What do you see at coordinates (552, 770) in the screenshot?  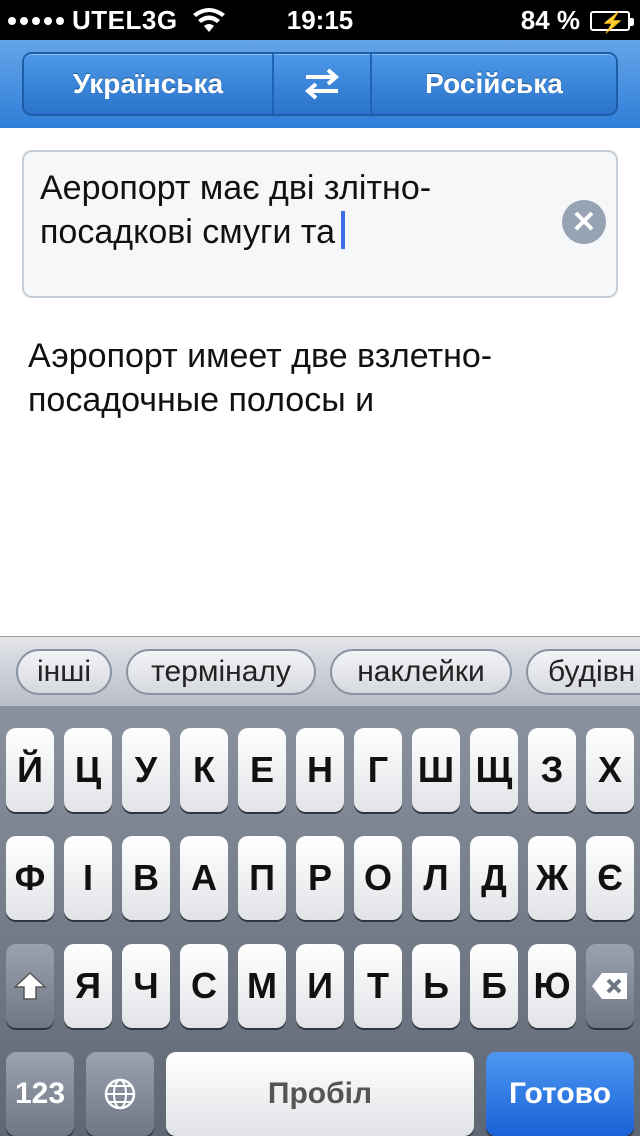 I see `key: З` at bounding box center [552, 770].